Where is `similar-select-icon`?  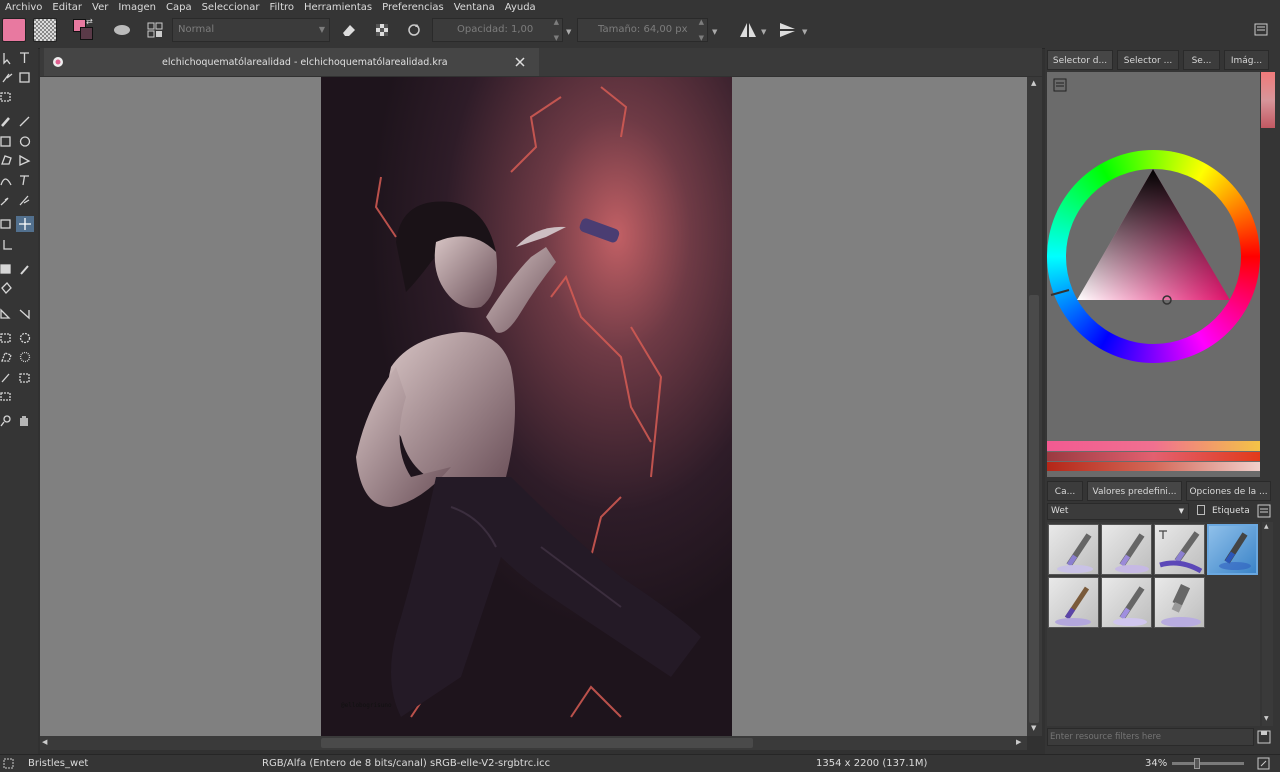
similar-select-icon is located at coordinates (24, 378).